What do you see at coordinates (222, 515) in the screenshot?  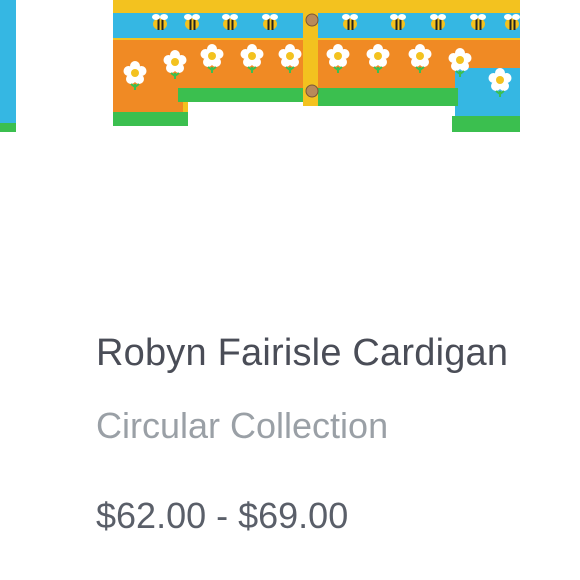 I see `product-price: $62.00 - $69.00` at bounding box center [222, 515].